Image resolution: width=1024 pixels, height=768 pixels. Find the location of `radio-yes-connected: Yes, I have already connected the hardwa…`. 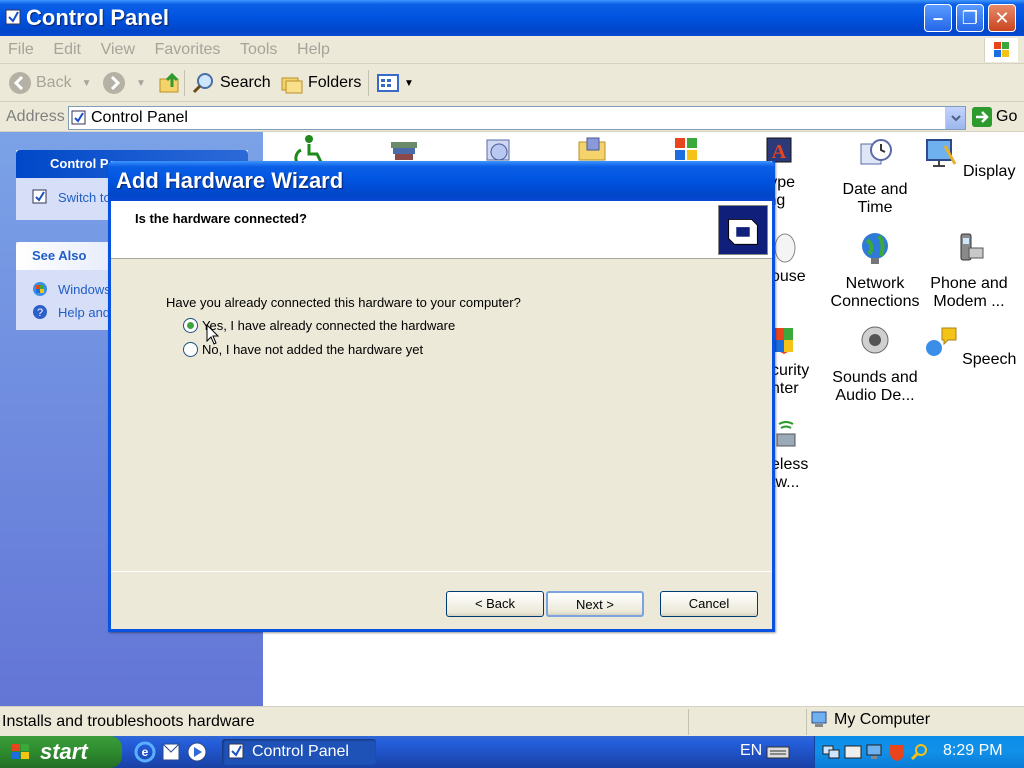

radio-yes-connected: Yes, I have already connected the hardwa… is located at coordinates (319, 325).